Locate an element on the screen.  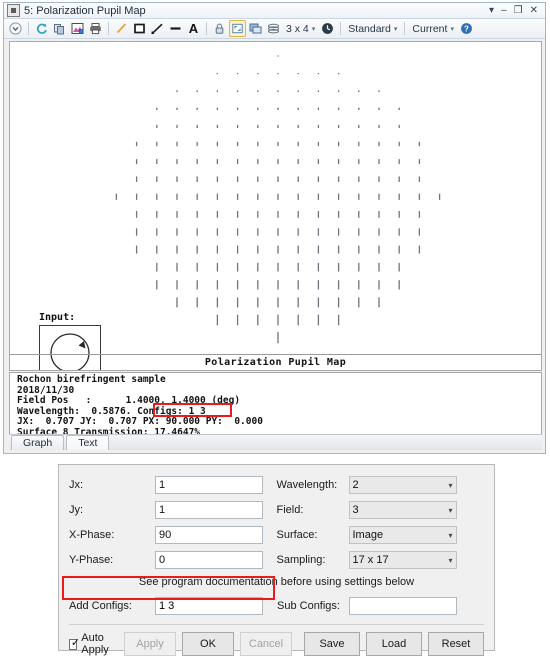
jx-input: 1 is located at coordinates (209, 485).